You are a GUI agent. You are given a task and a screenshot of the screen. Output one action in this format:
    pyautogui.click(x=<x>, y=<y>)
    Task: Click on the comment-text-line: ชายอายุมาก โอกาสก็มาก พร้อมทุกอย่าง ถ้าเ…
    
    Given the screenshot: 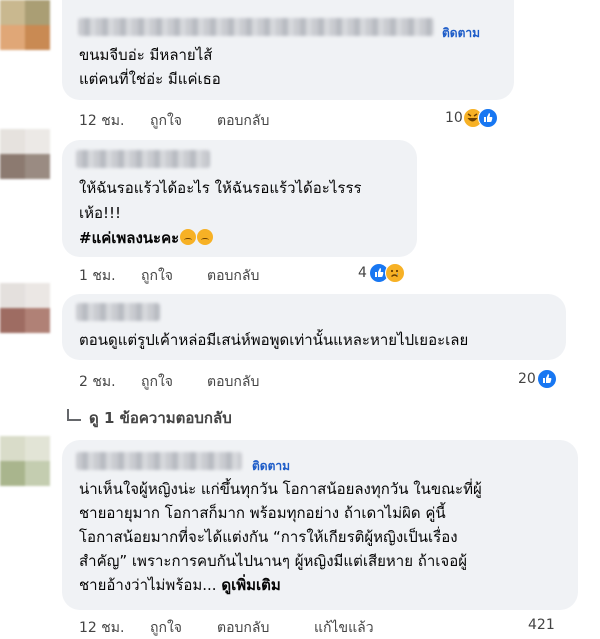 What is the action you would take?
    pyautogui.click(x=262, y=513)
    